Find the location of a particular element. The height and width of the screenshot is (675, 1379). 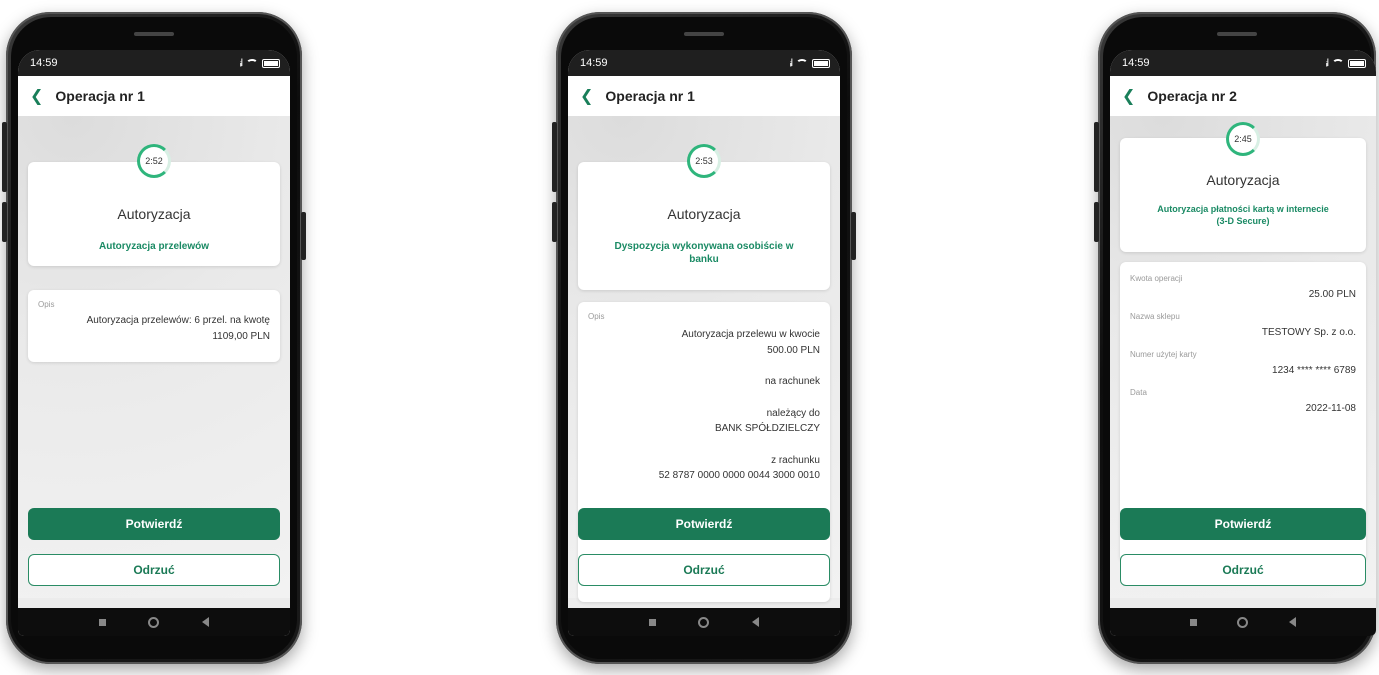

detail-label: Numer użytej karty is located at coordinates (1163, 354).